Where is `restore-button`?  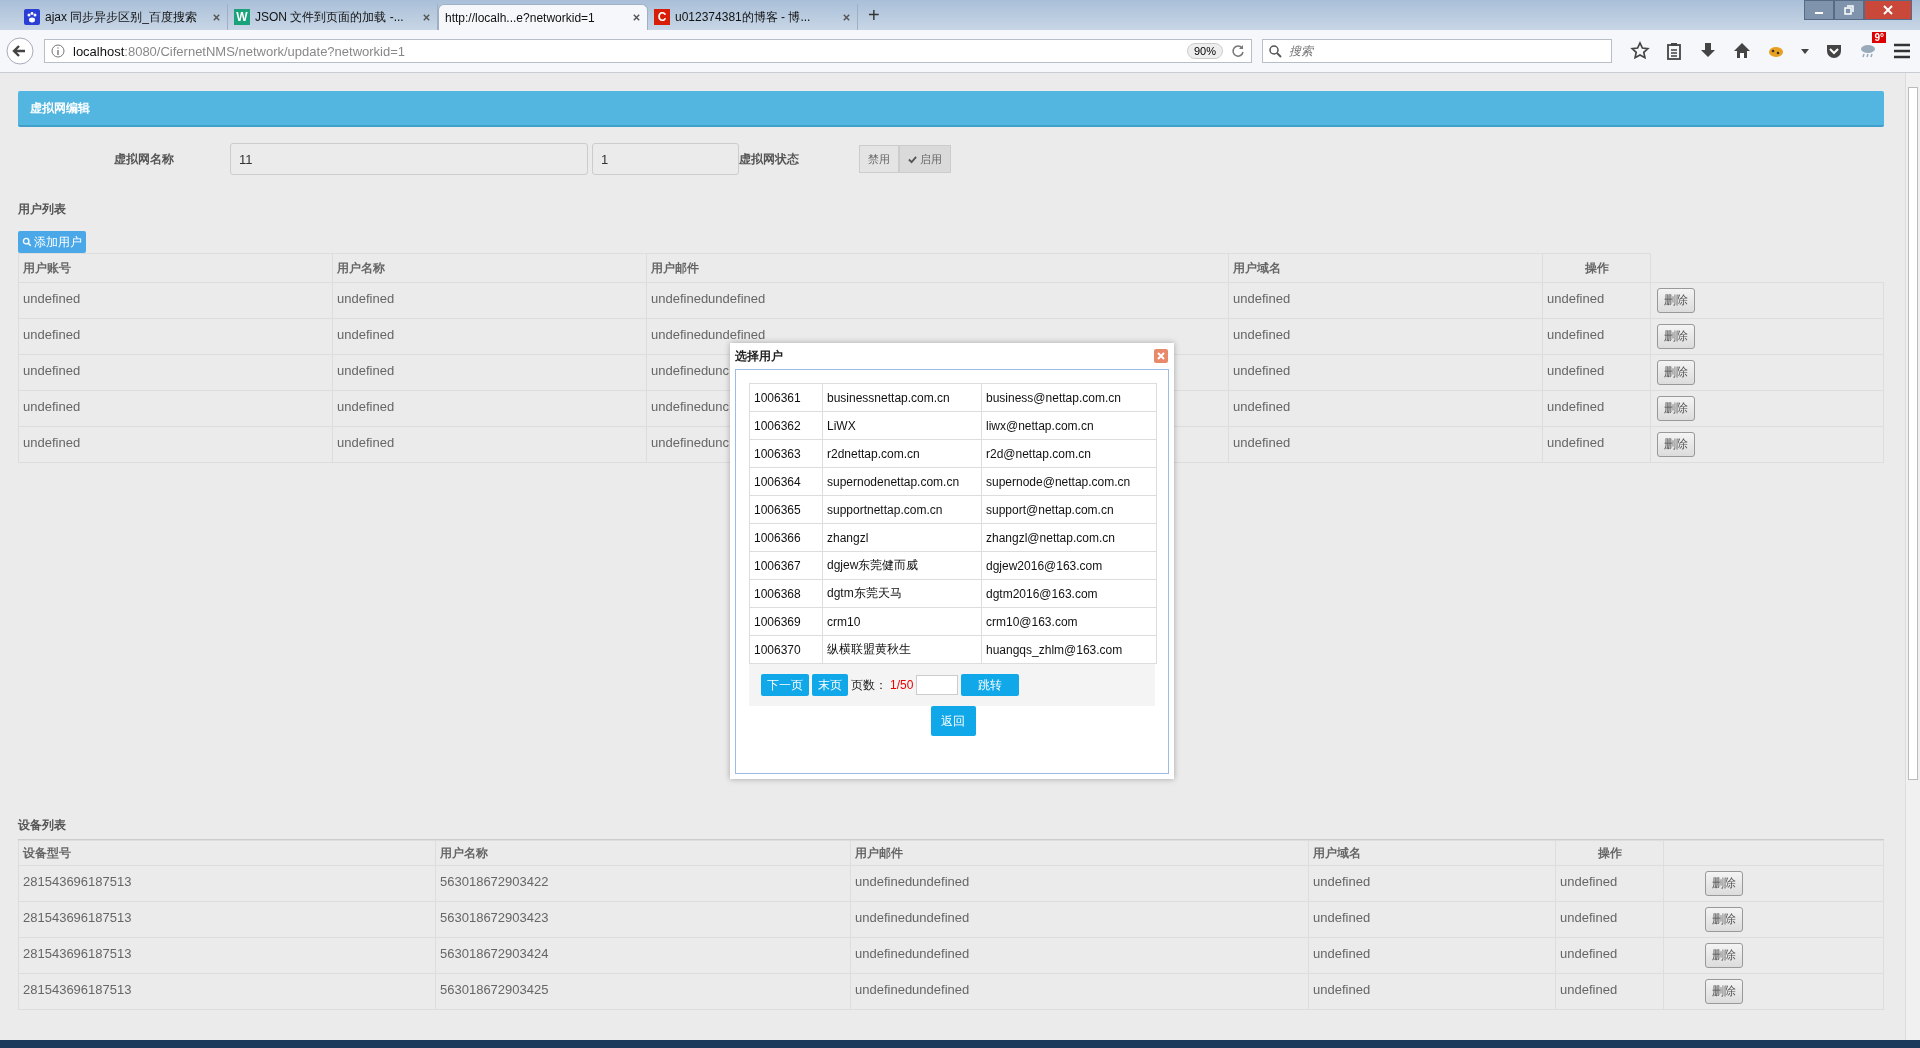 restore-button is located at coordinates (1849, 10).